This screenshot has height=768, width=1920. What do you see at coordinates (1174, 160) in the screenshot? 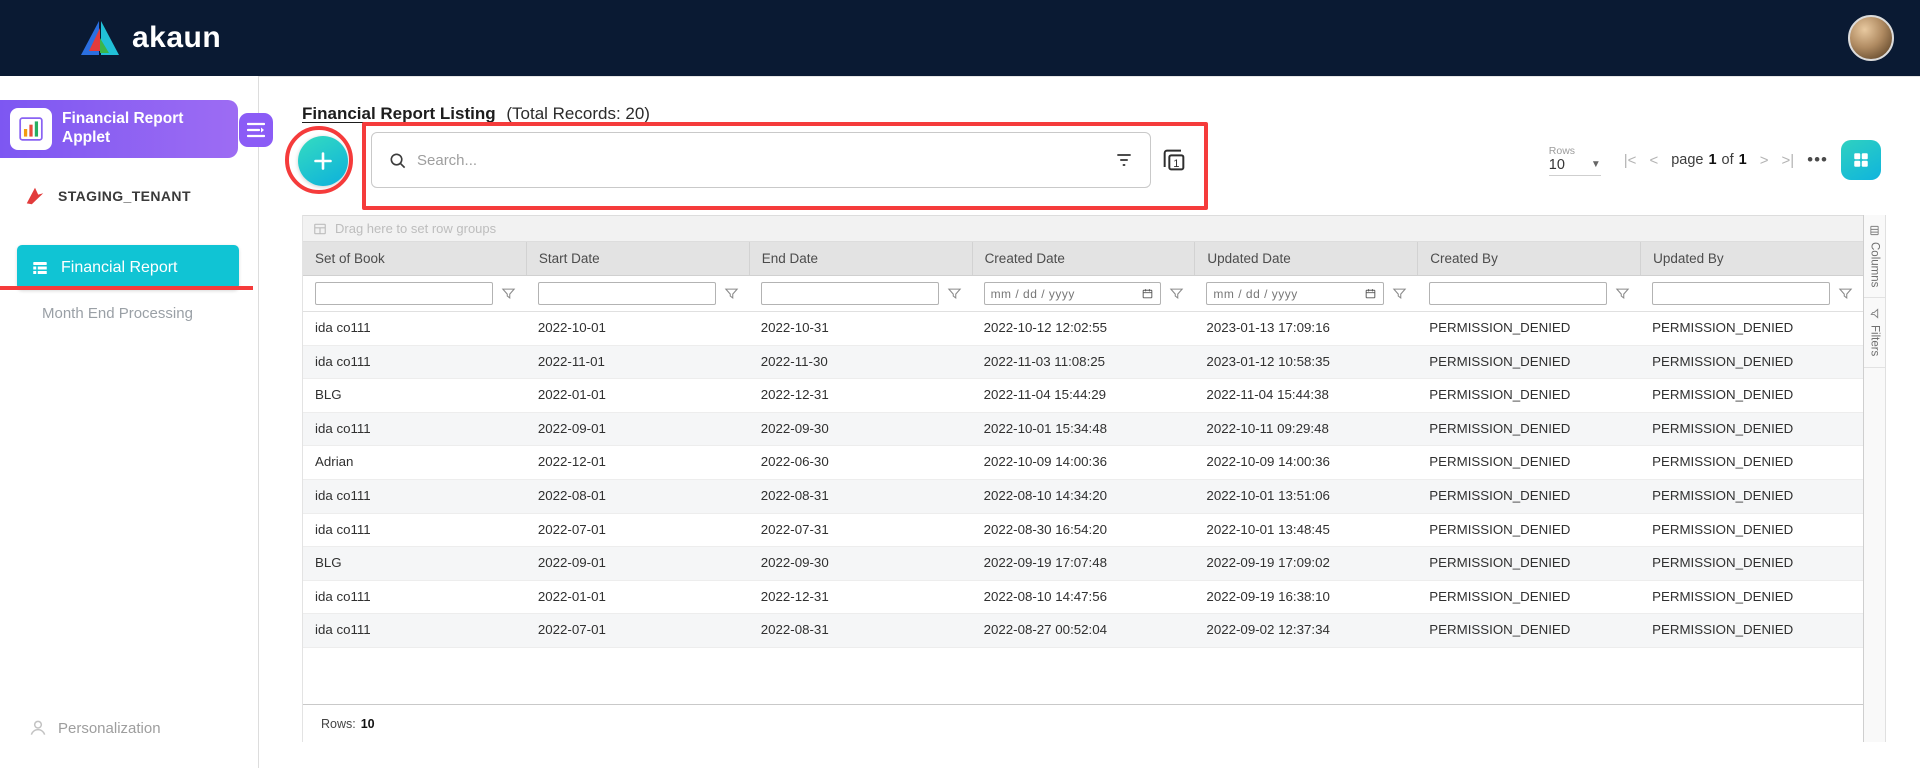
I see `filter-1-page-icon: 1` at bounding box center [1174, 160].